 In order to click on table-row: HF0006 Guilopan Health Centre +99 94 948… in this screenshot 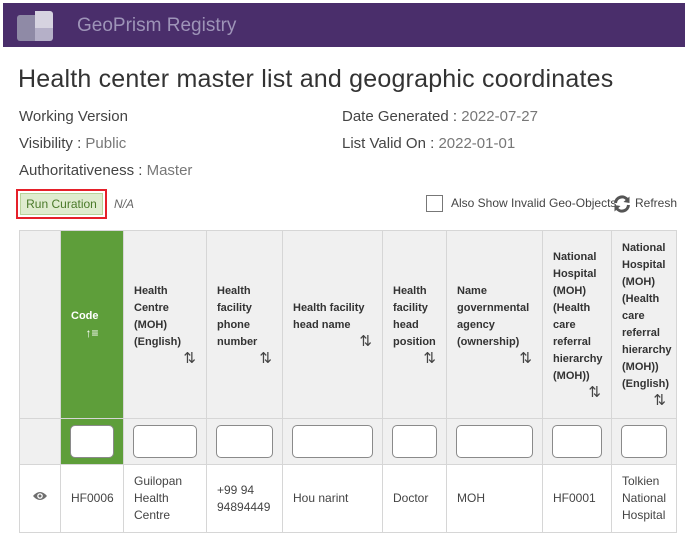, I will do `click(348, 498)`.